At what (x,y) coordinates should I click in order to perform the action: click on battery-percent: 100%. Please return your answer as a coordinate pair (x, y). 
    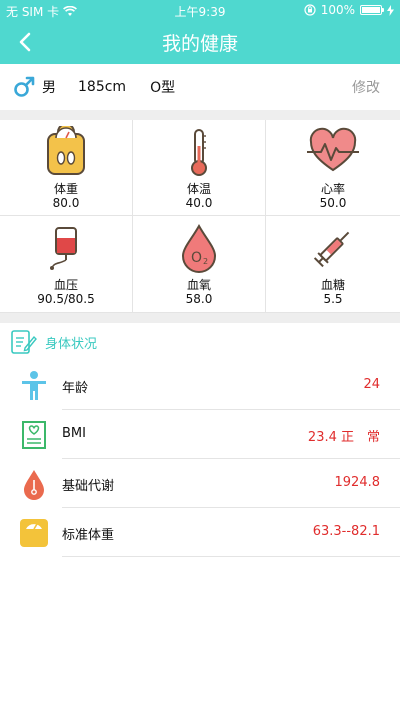
    Looking at the image, I should click on (337, 10).